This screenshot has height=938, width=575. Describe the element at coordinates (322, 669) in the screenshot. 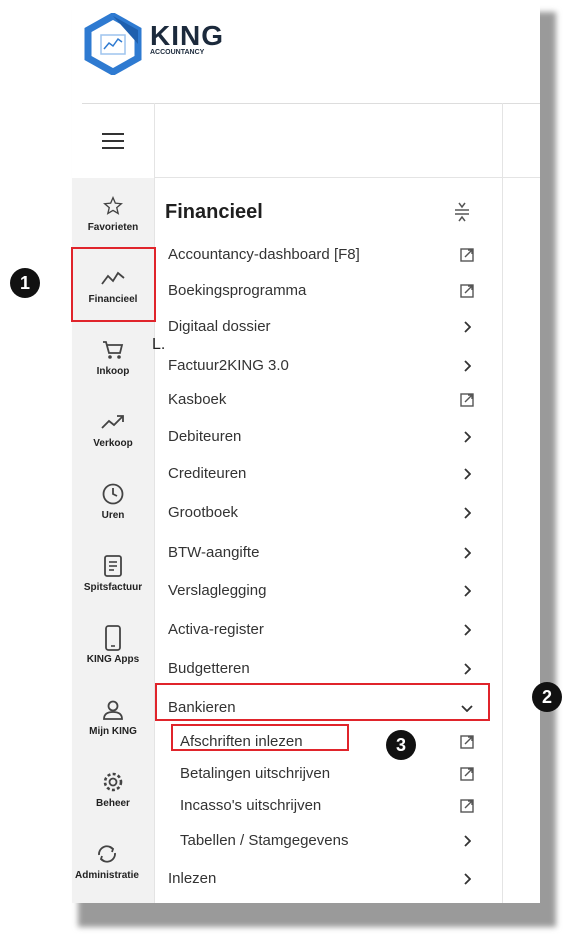

I see `menu-item-budgetteren: Budgetteren` at that location.